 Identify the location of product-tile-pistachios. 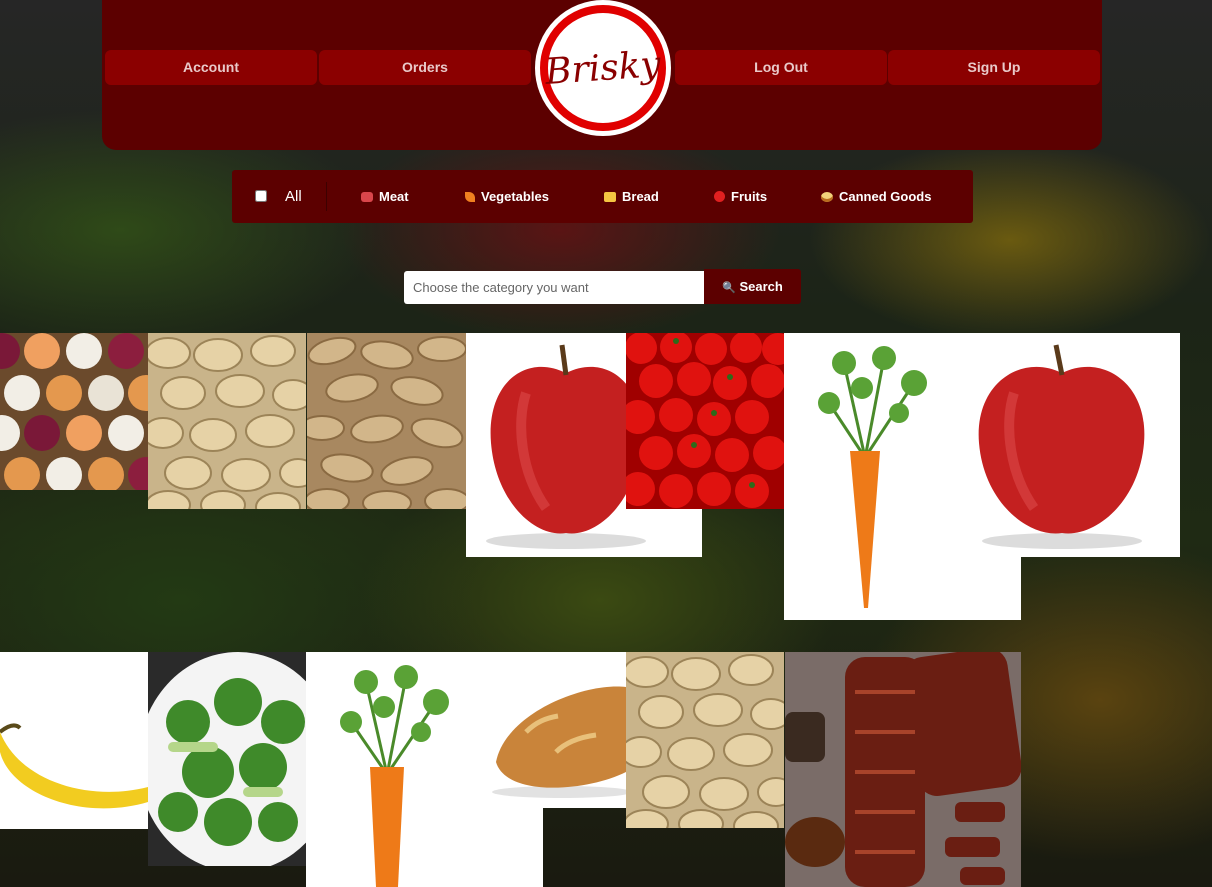
(227, 421).